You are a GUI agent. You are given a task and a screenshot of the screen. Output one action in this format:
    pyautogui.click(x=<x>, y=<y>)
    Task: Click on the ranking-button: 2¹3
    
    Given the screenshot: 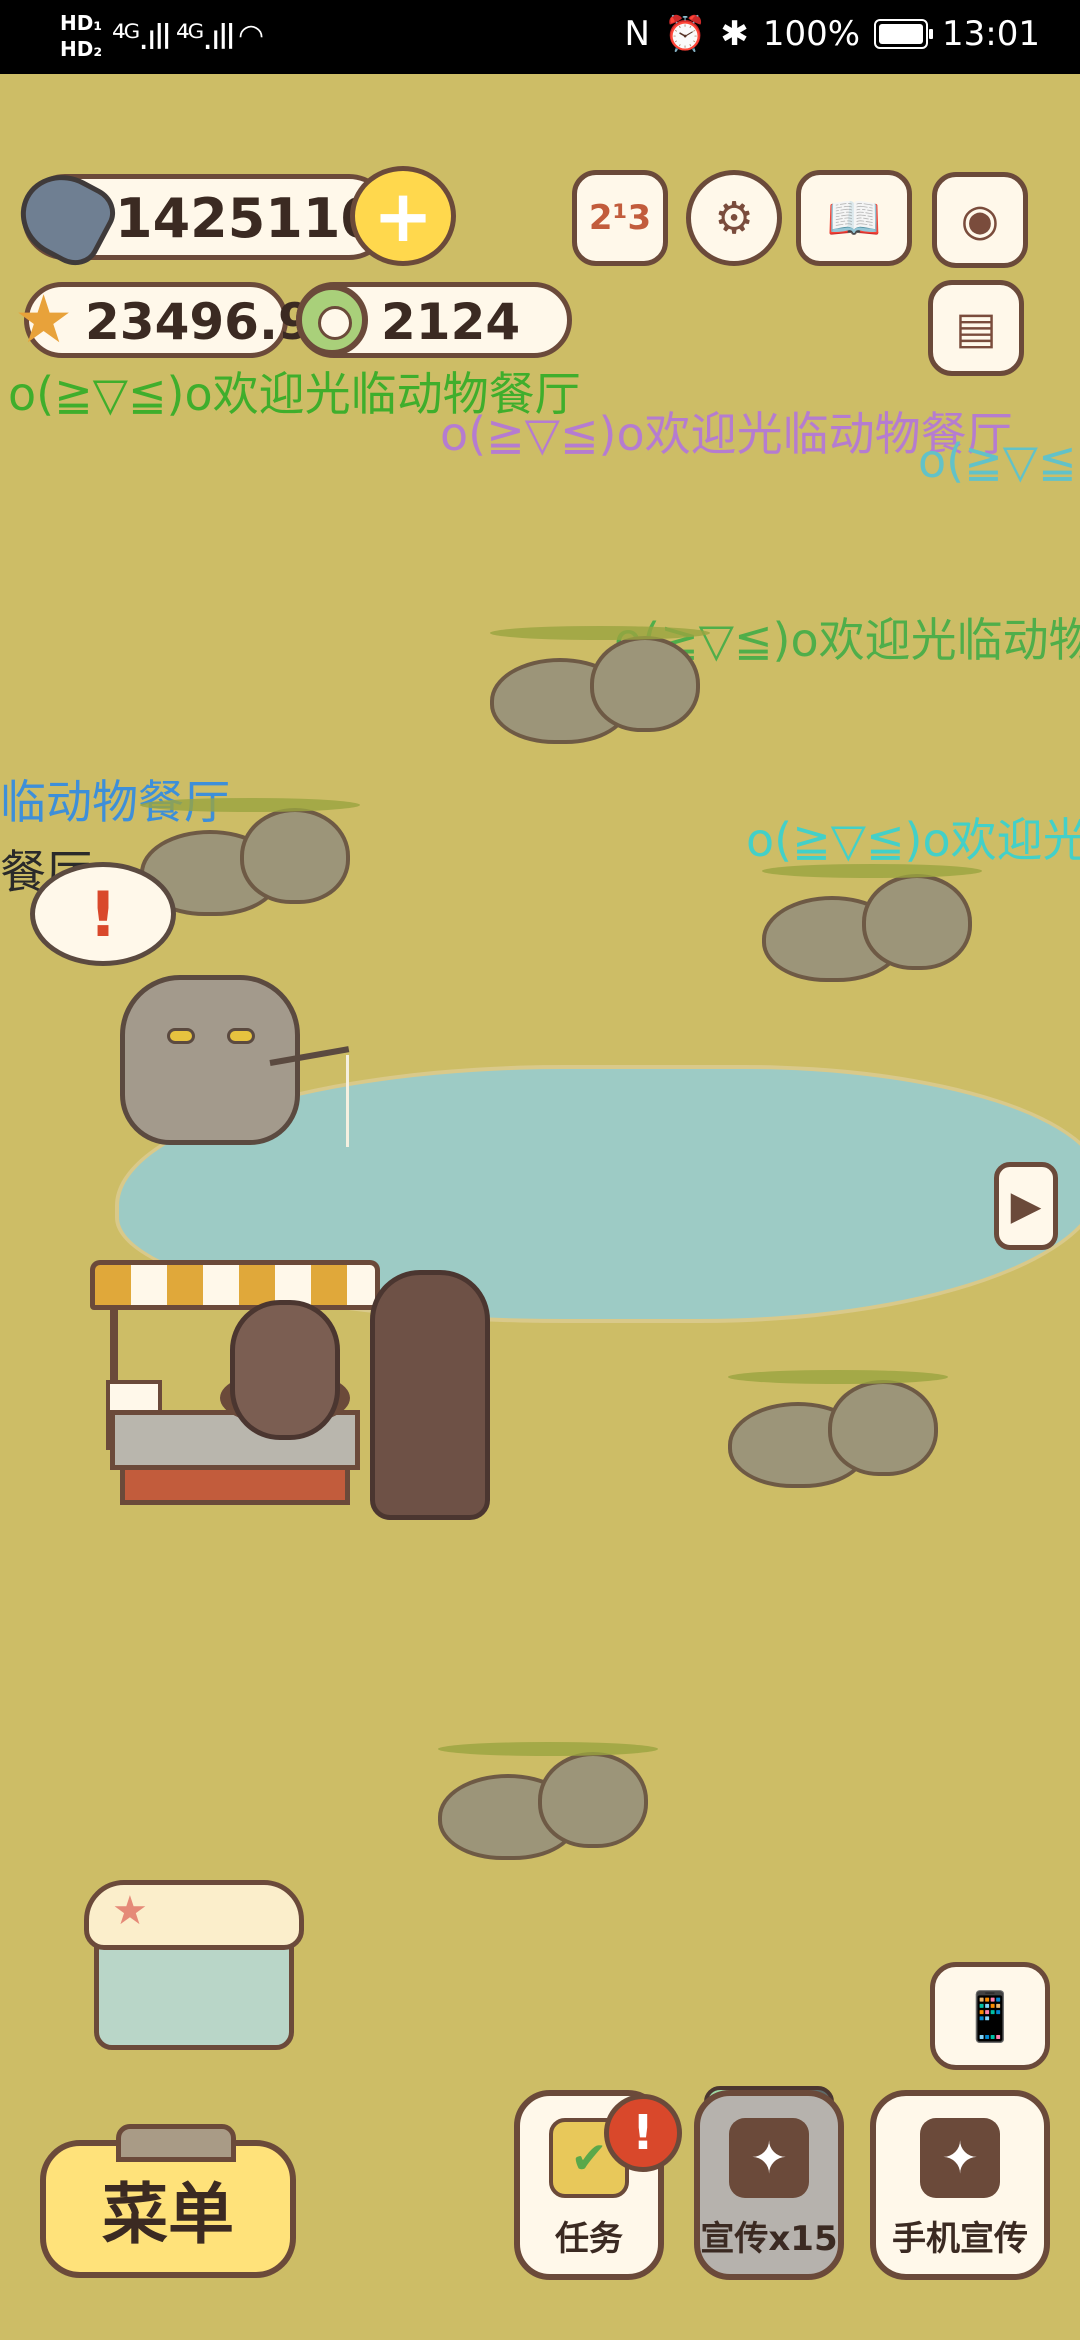 What is the action you would take?
    pyautogui.click(x=620, y=218)
    